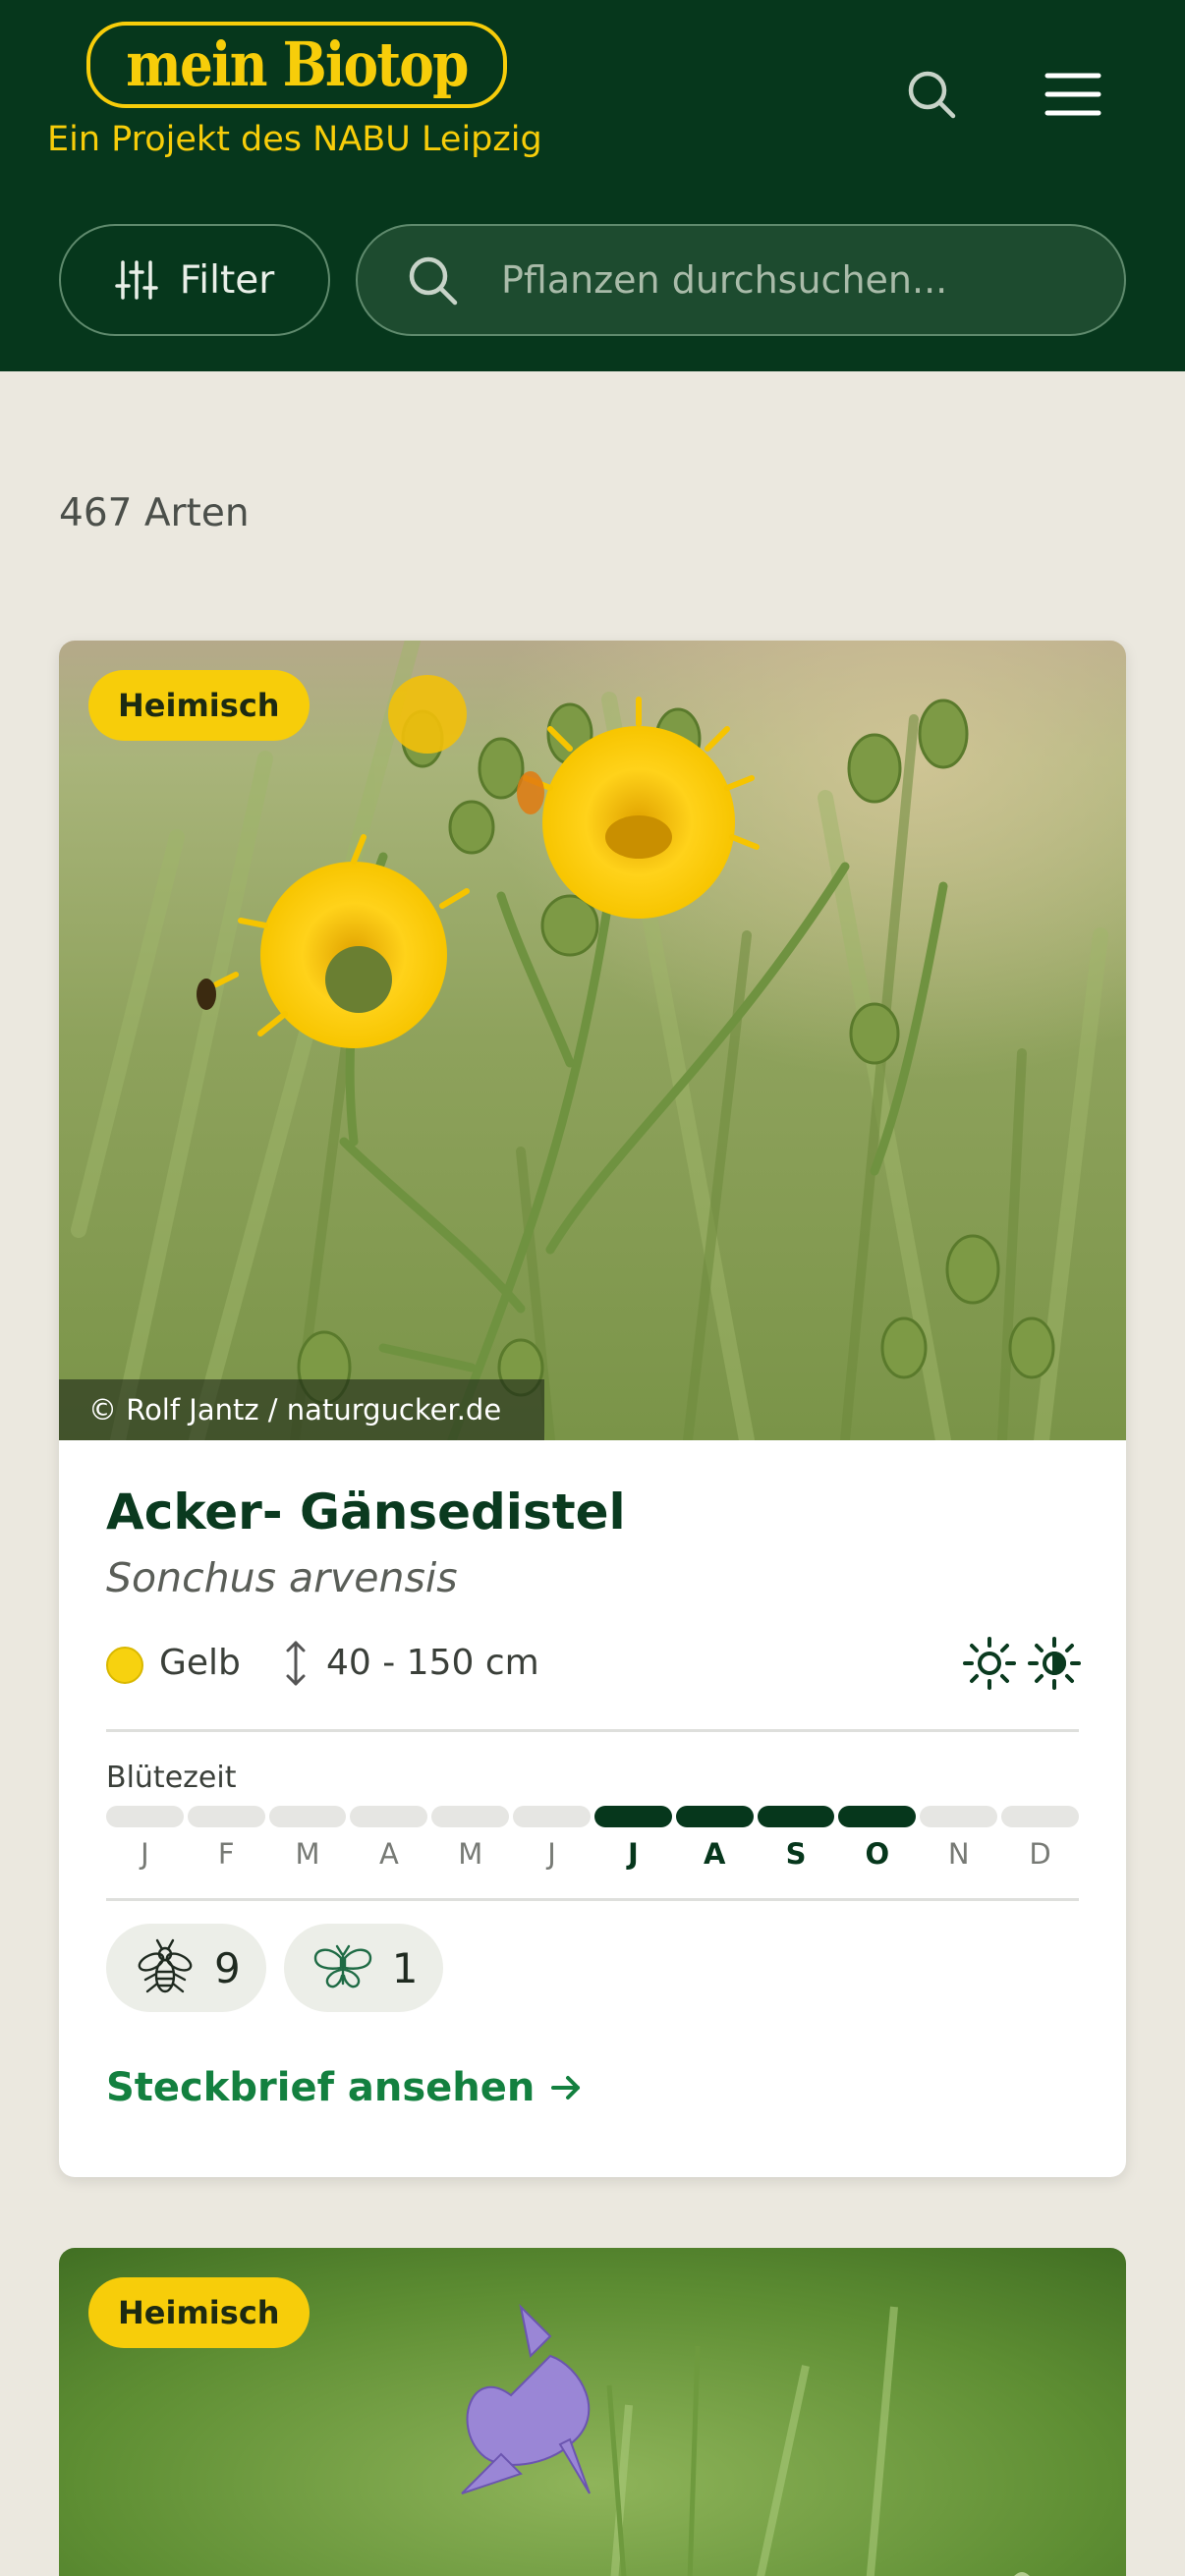 Image resolution: width=1185 pixels, height=2576 pixels. I want to click on view-profile-label: Steckbrief ansehen, so click(321, 2087).